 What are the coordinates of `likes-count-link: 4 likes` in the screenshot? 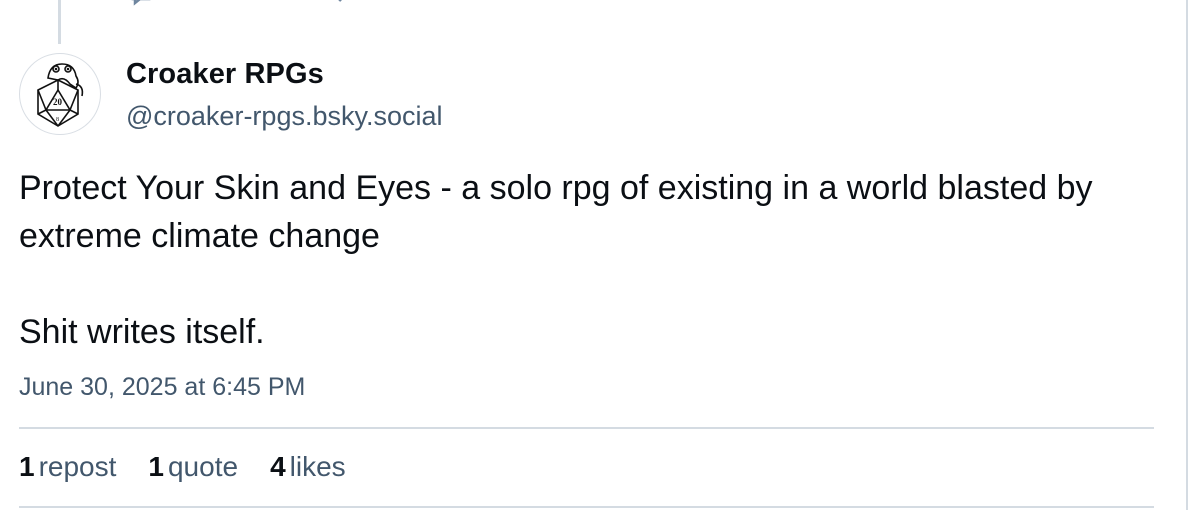 It's located at (308, 467).